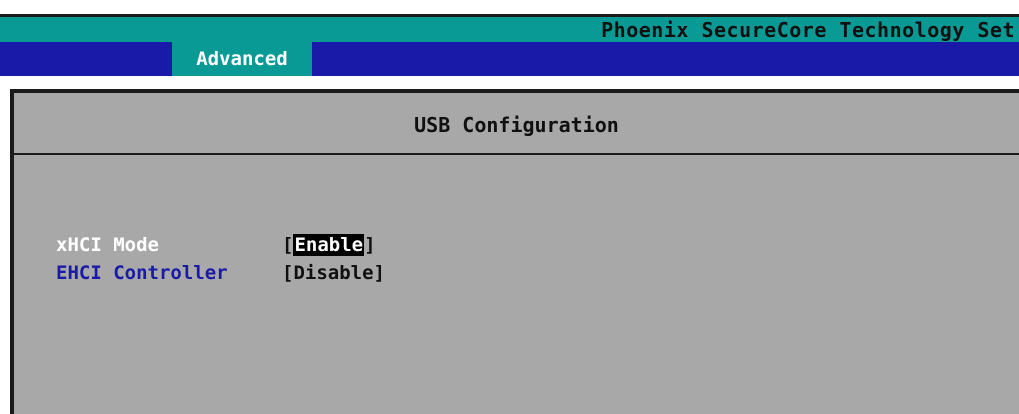  I want to click on setting-label: EHCI Controller, so click(142, 273).